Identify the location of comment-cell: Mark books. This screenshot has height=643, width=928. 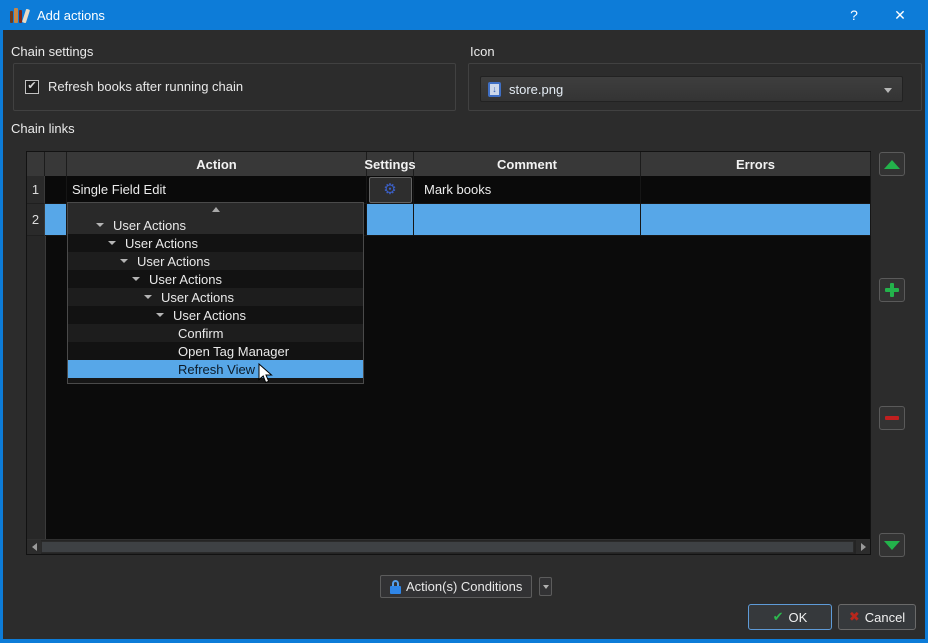
(527, 190).